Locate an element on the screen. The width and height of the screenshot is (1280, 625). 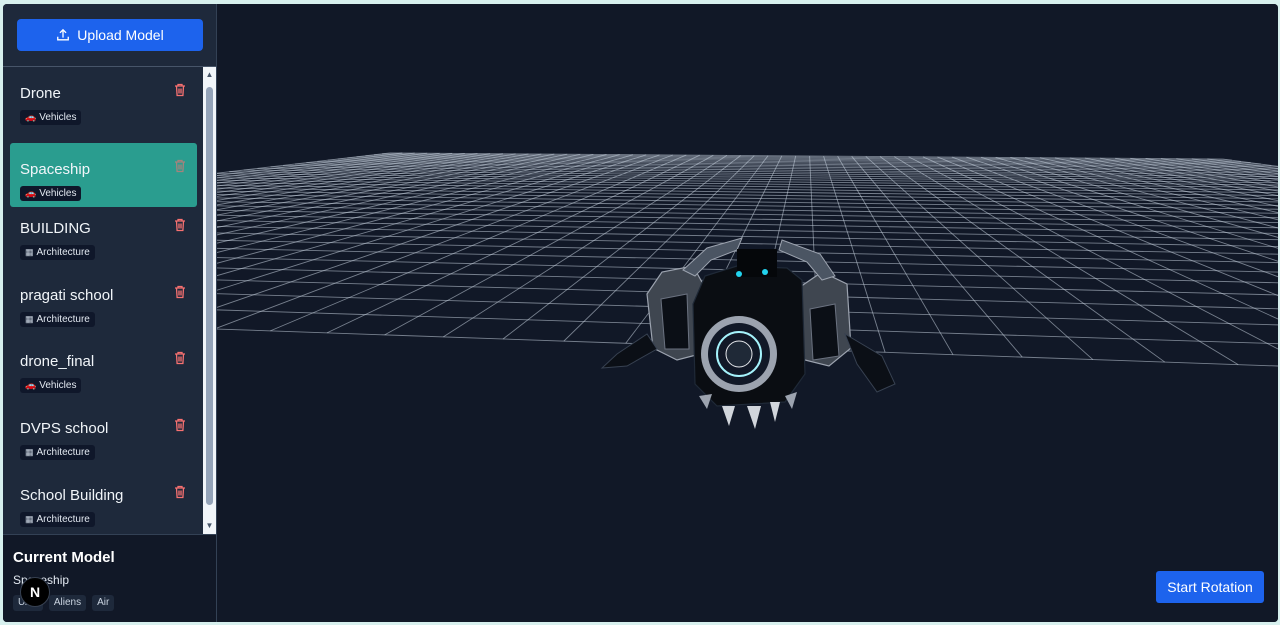
model-item-pragati-school: pragati school ▦ Architecture is located at coordinates (103, 301).